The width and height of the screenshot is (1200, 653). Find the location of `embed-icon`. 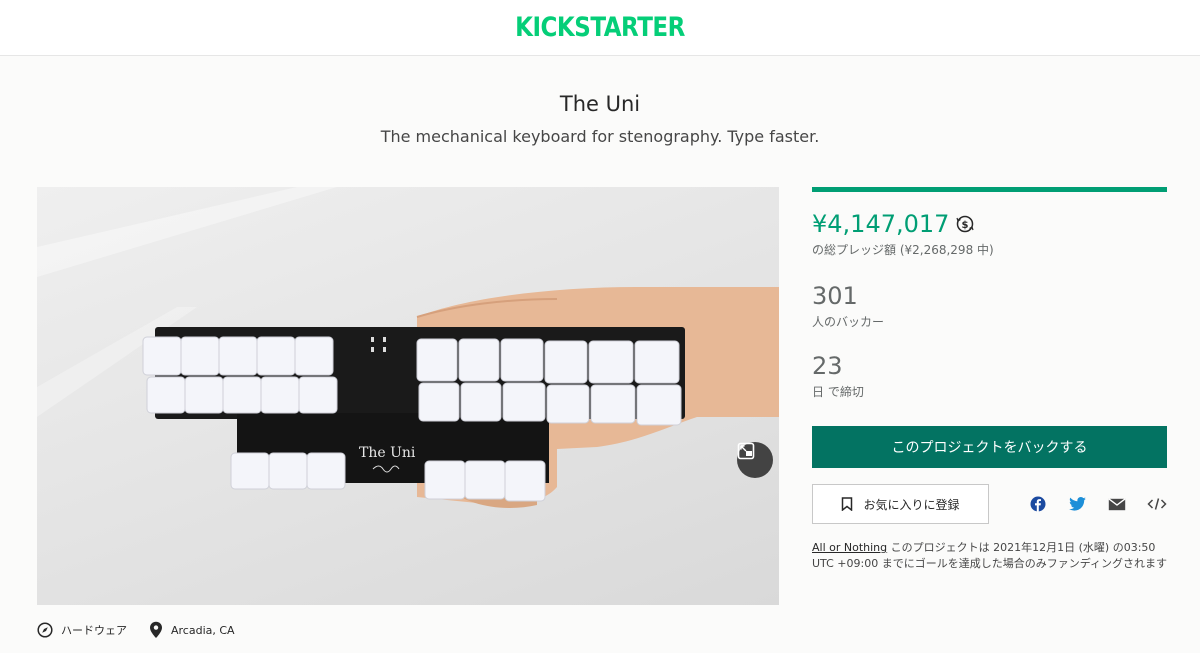

embed-icon is located at coordinates (1157, 504).